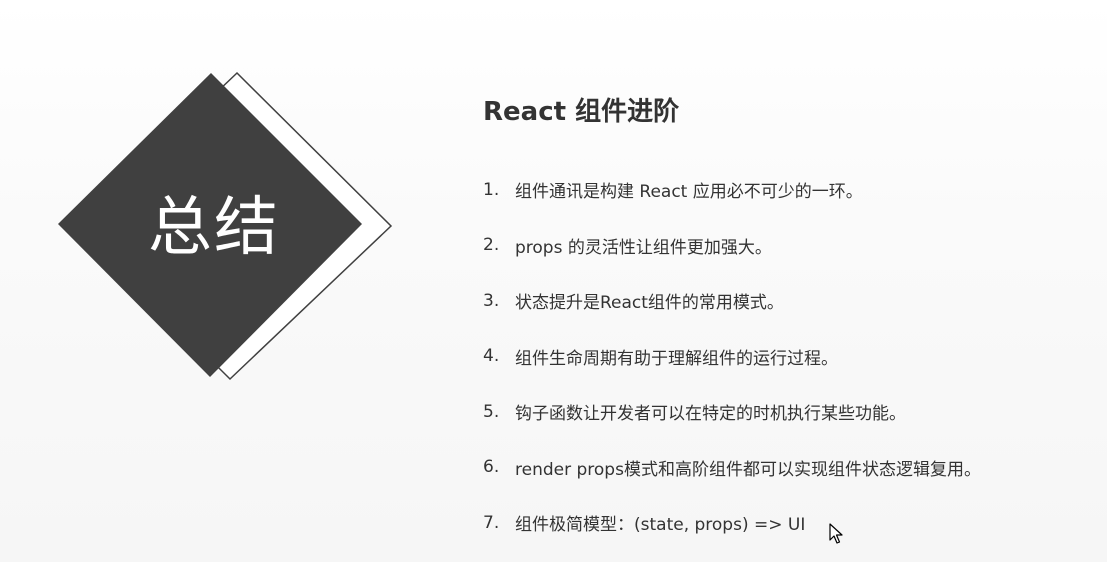 The height and width of the screenshot is (562, 1107). I want to click on list-item-number: 5., so click(491, 411).